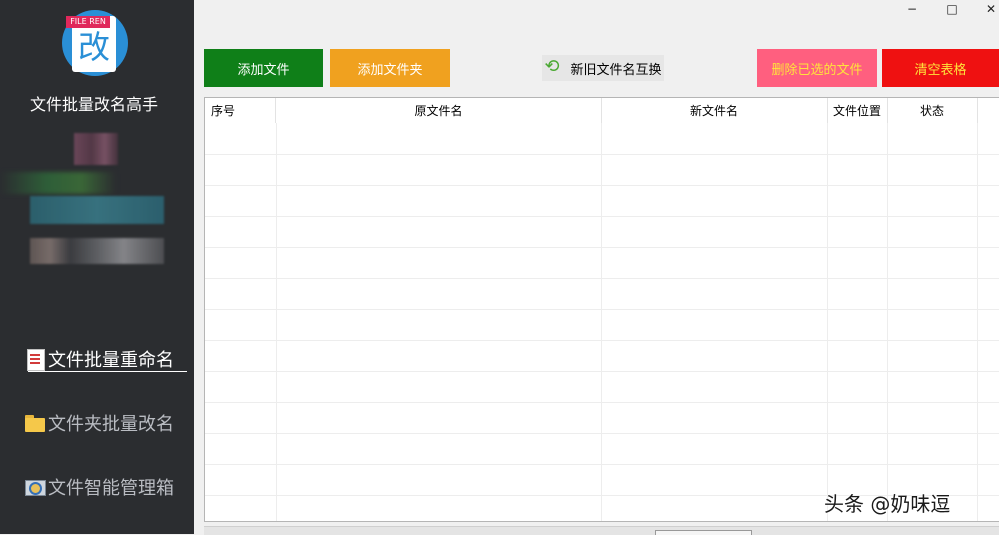 This screenshot has height=535, width=999. I want to click on add-folder-button: 添加文件夹, so click(390, 68).